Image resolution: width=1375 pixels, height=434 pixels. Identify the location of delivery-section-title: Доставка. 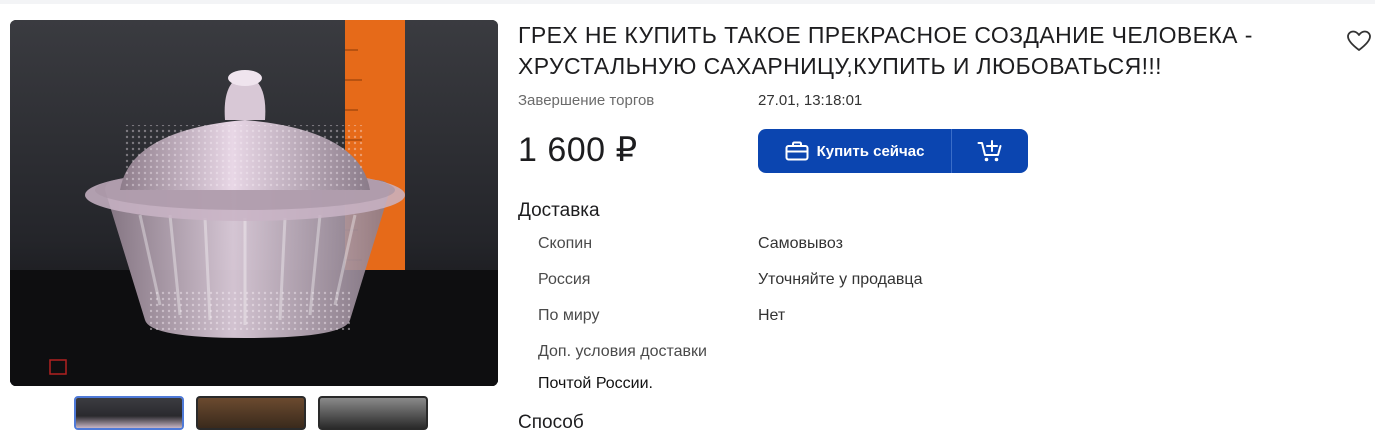
(559, 210).